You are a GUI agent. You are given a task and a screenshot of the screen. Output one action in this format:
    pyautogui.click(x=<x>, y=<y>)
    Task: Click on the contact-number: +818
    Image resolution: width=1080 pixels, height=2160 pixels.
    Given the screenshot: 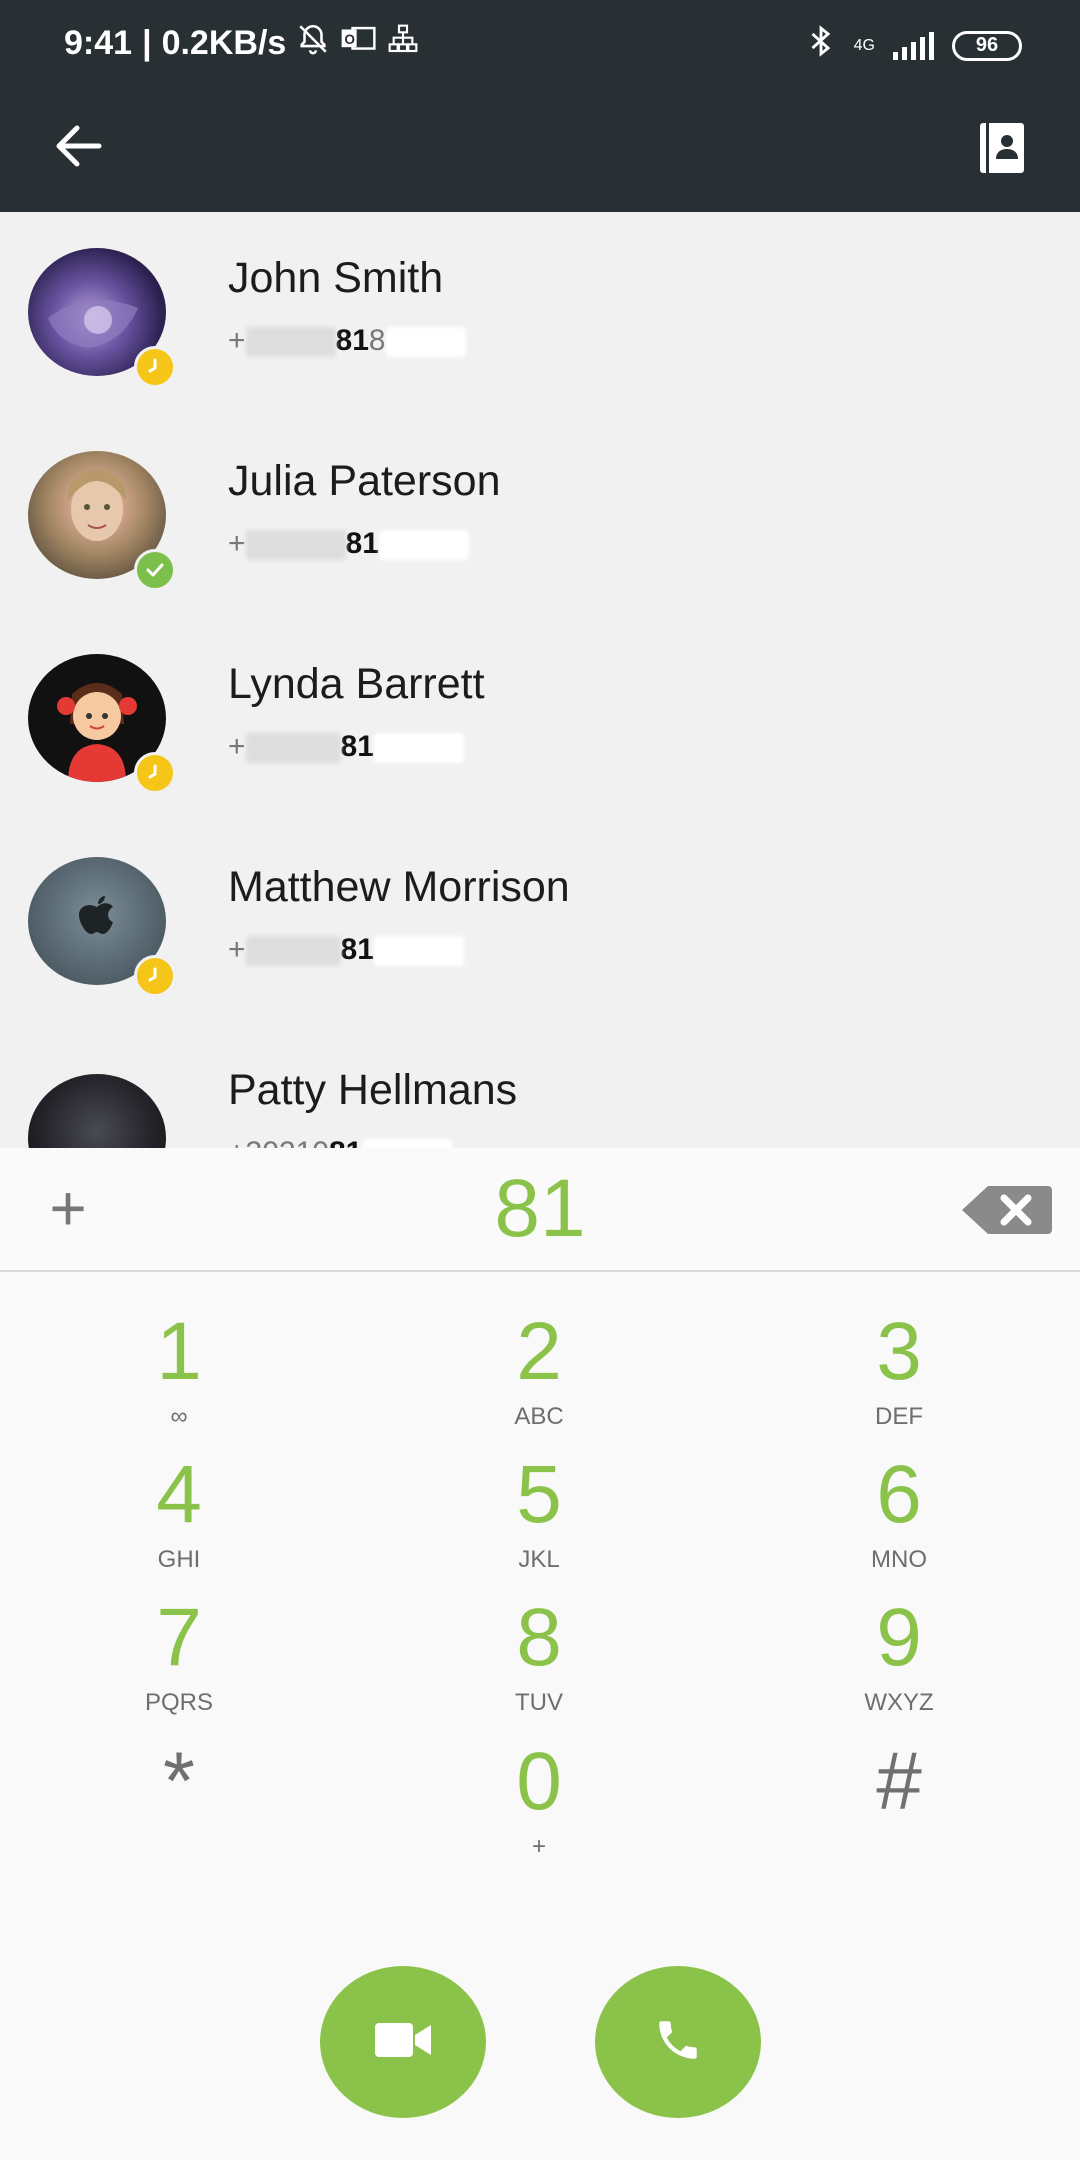 What is the action you would take?
    pyautogui.click(x=347, y=341)
    